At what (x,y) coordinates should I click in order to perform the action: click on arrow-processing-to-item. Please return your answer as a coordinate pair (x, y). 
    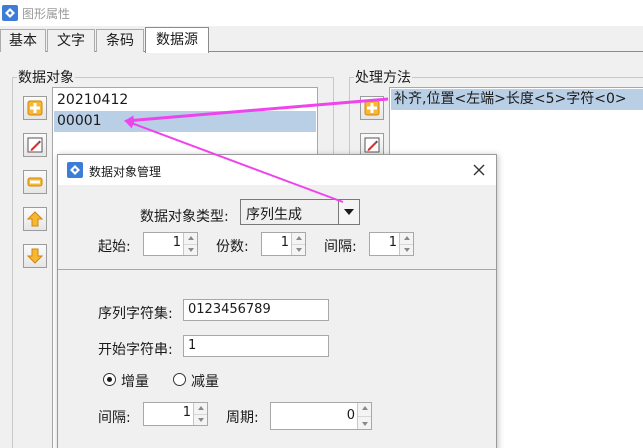
    Looking at the image, I should click on (256, 111).